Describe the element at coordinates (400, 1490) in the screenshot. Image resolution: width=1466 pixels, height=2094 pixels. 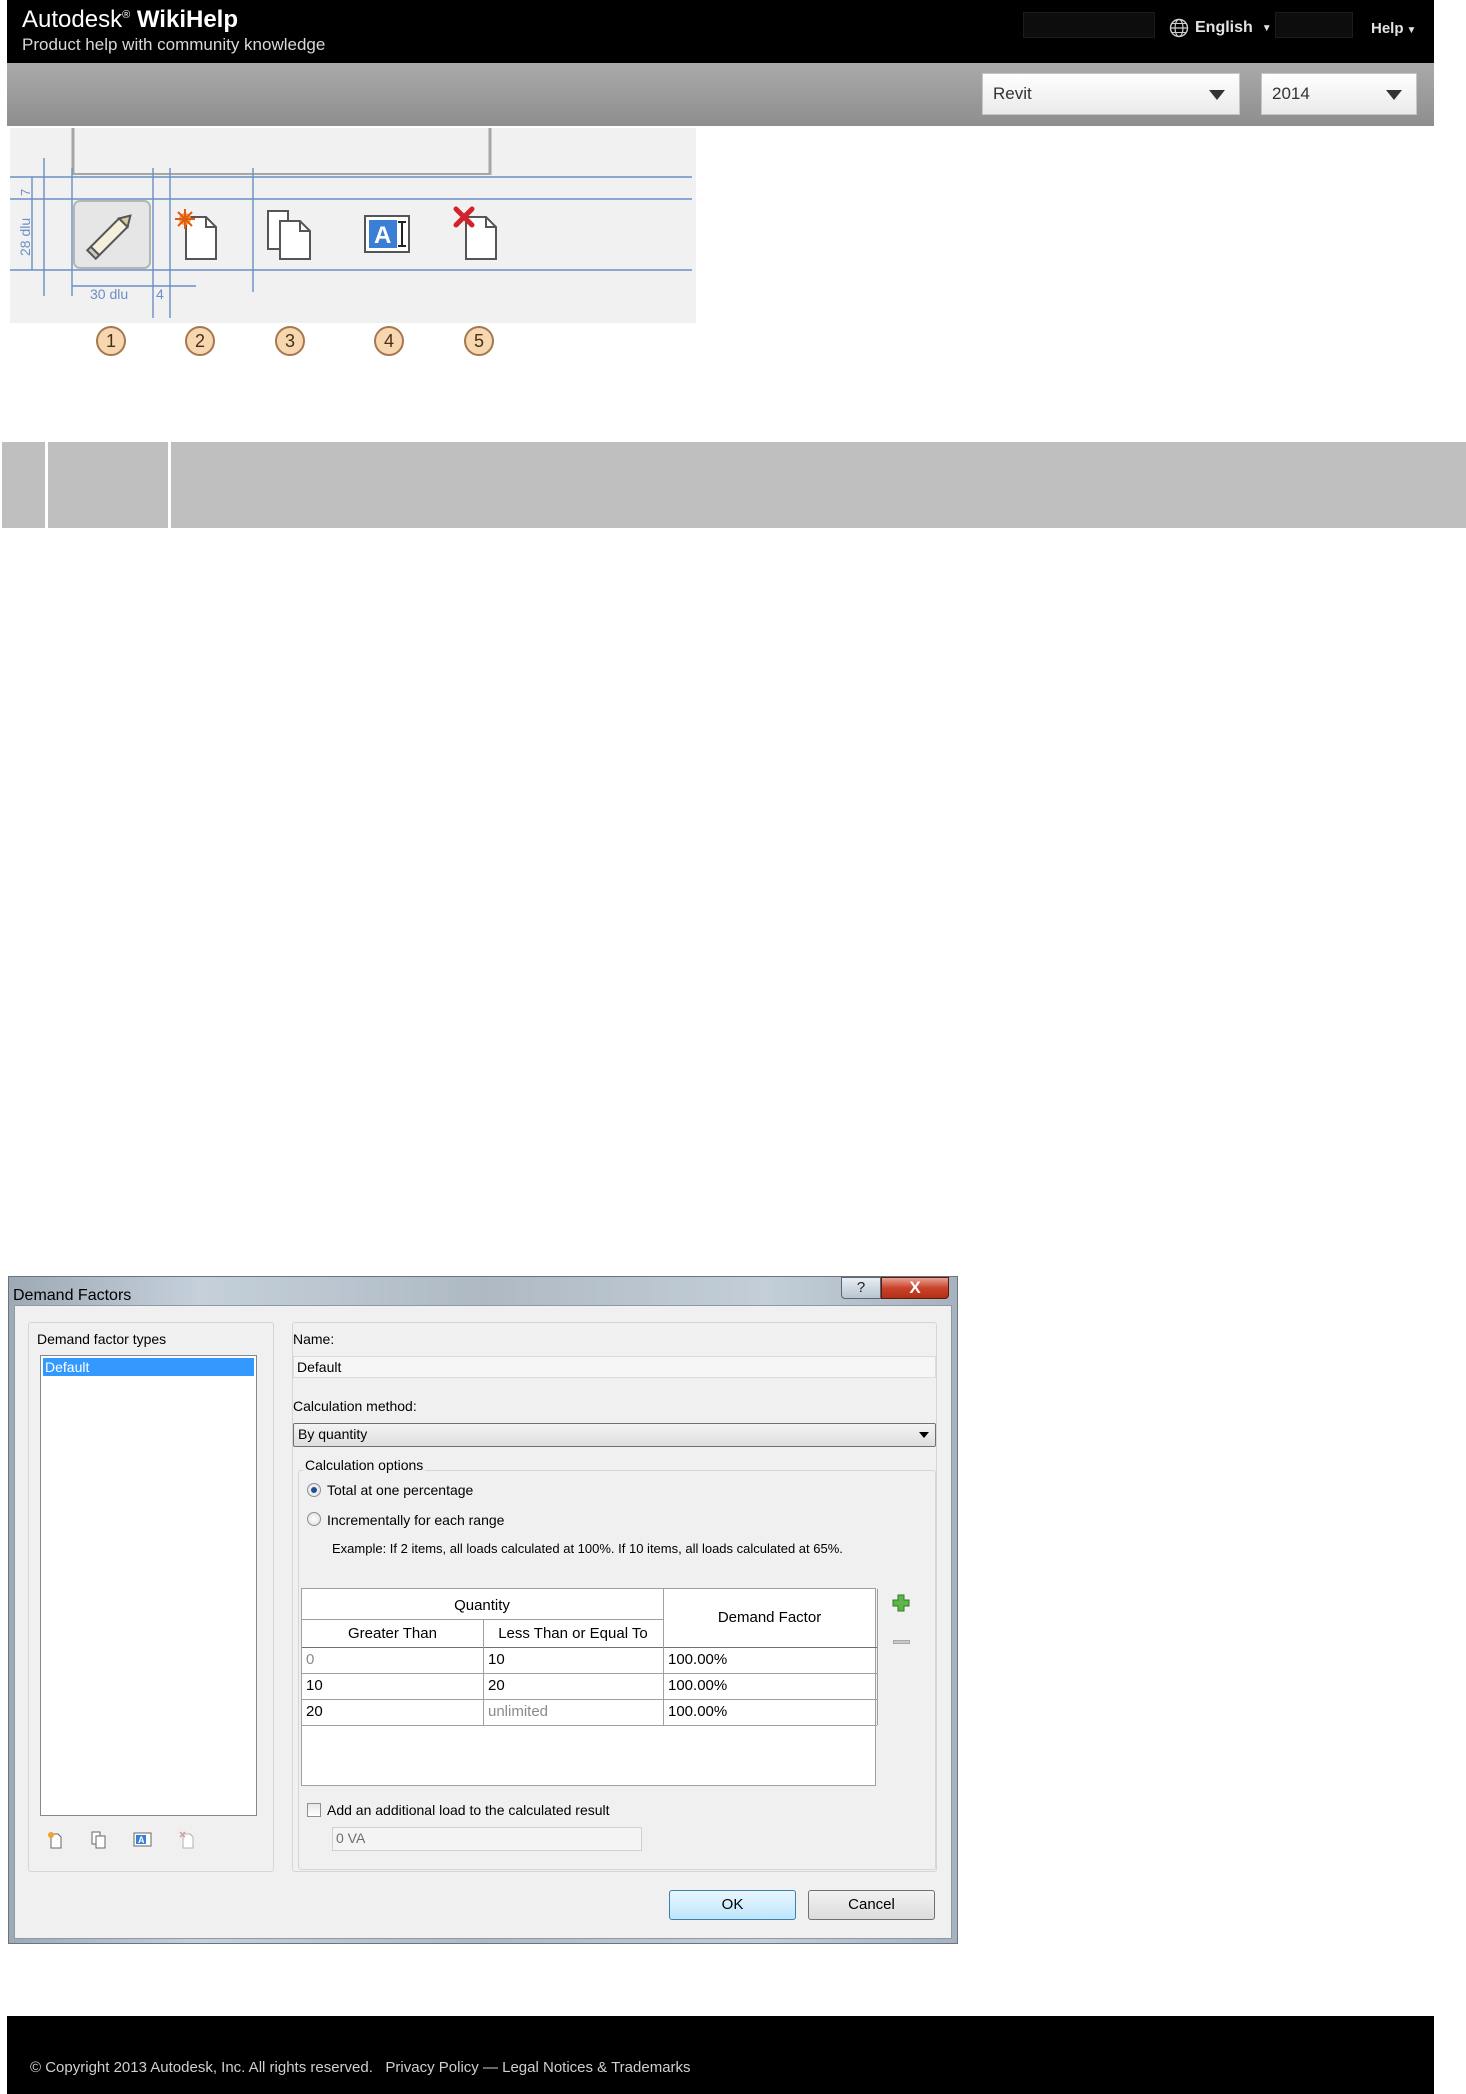
I see `total-percentage-label: Total at one percentage` at that location.